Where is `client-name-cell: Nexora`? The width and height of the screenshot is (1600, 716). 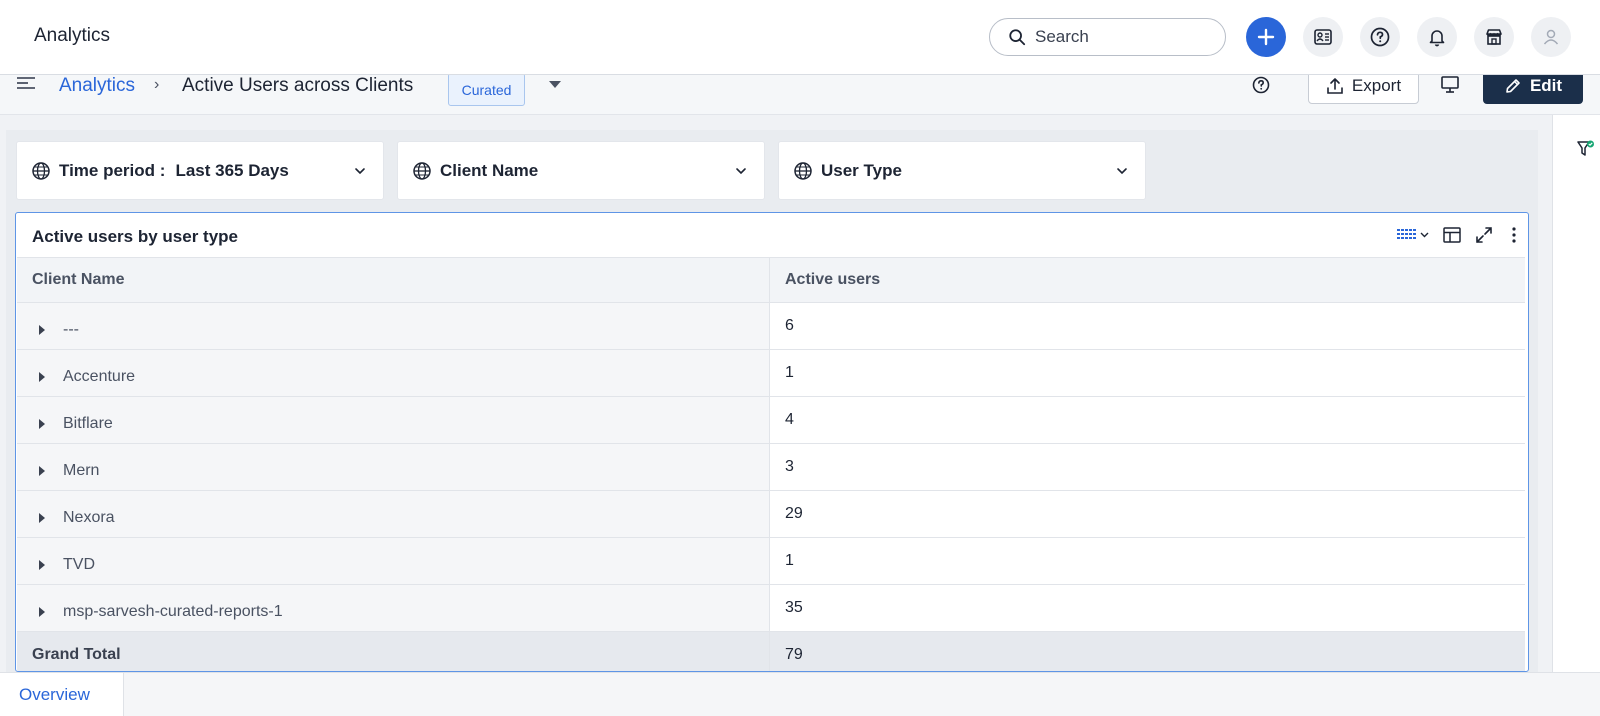
client-name-cell: Nexora is located at coordinates (89, 517).